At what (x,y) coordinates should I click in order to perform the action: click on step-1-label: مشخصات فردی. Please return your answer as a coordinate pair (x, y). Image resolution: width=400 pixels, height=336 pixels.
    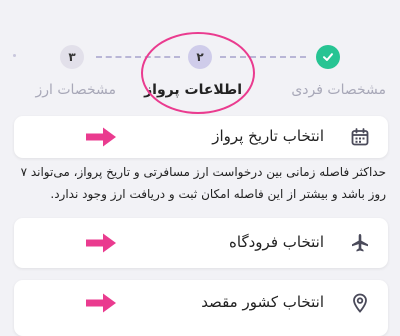
    Looking at the image, I should click on (338, 90).